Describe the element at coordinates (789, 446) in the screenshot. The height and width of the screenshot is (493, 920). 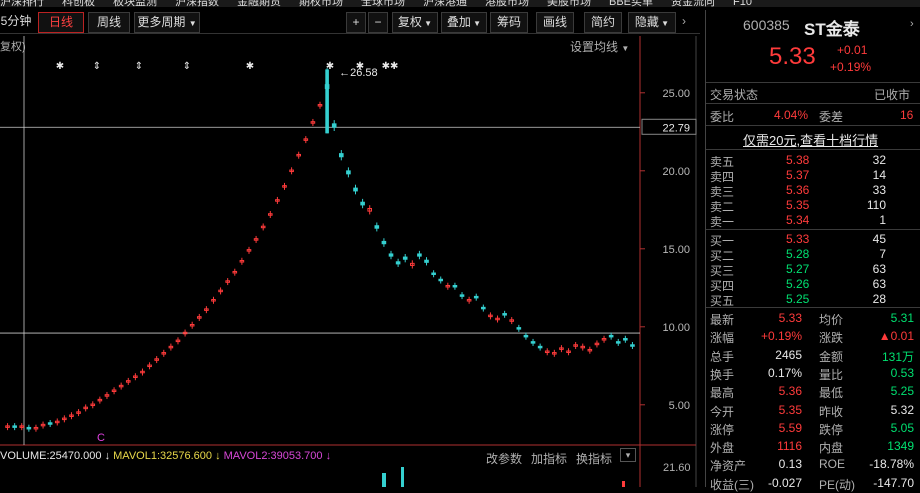
I see `stat-value: 1116` at that location.